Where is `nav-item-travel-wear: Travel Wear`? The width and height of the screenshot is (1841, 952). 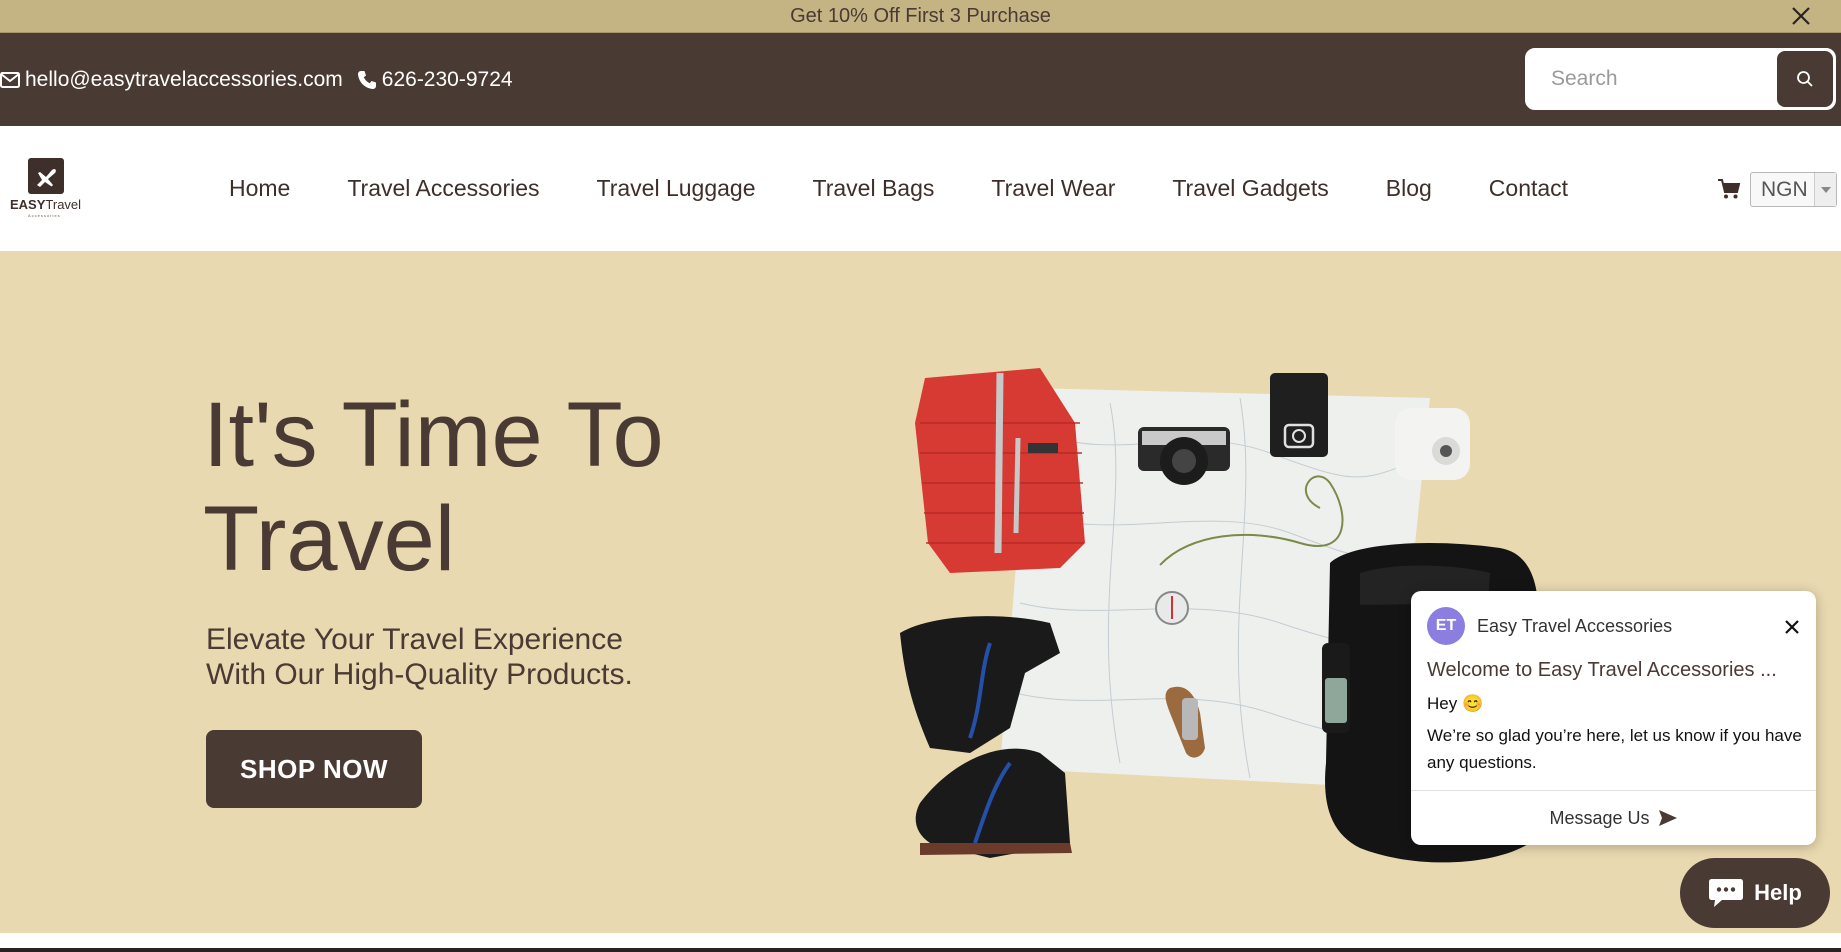
nav-item-travel-wear: Travel Wear is located at coordinates (1053, 188).